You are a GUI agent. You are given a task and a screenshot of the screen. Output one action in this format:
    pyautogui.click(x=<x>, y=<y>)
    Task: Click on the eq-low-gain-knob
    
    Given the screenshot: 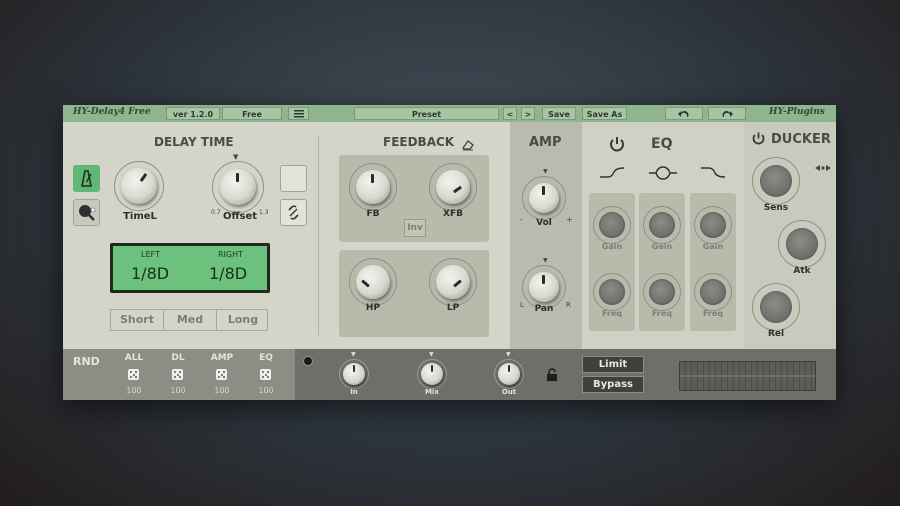 What is the action you would take?
    pyautogui.click(x=612, y=225)
    